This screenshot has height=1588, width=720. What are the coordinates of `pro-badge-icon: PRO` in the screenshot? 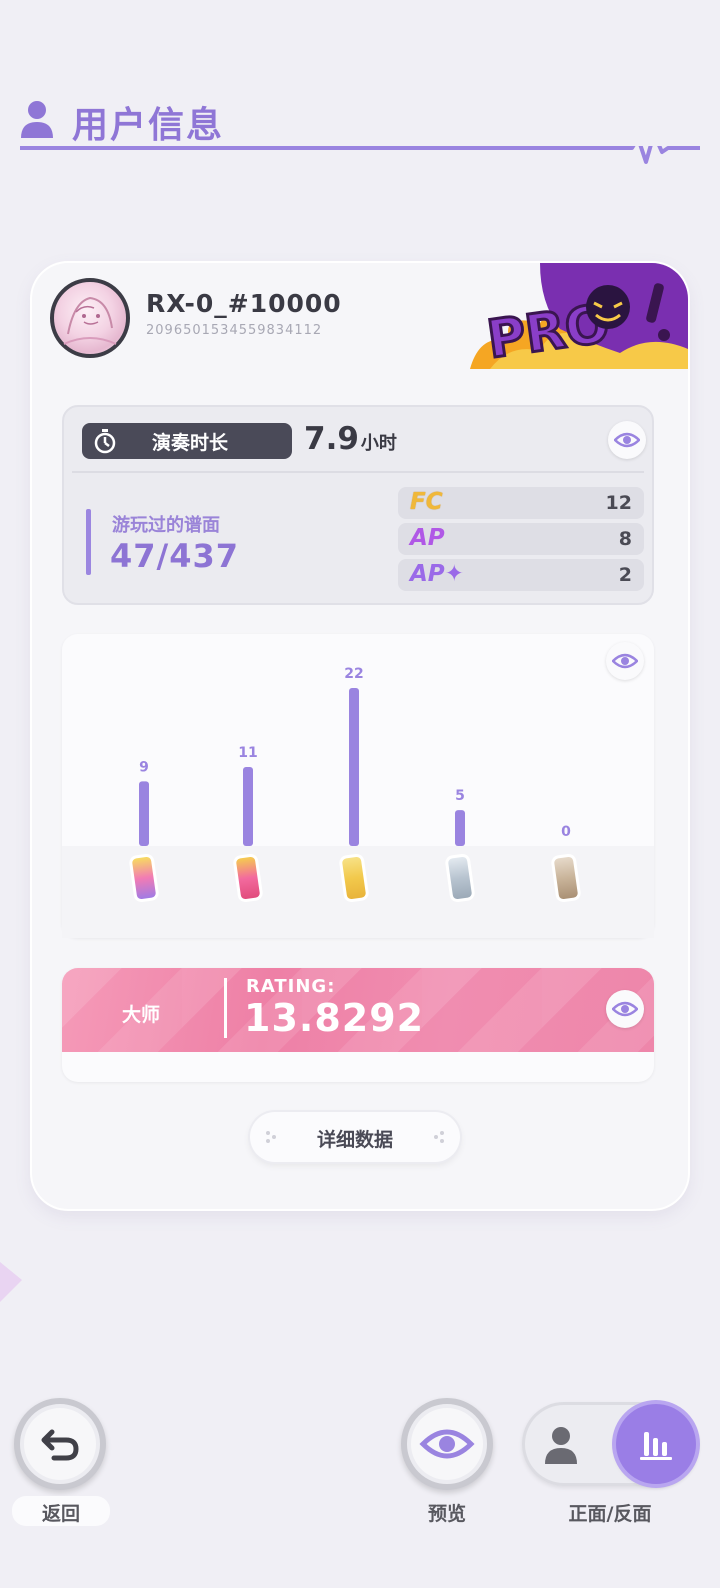 It's located at (579, 316).